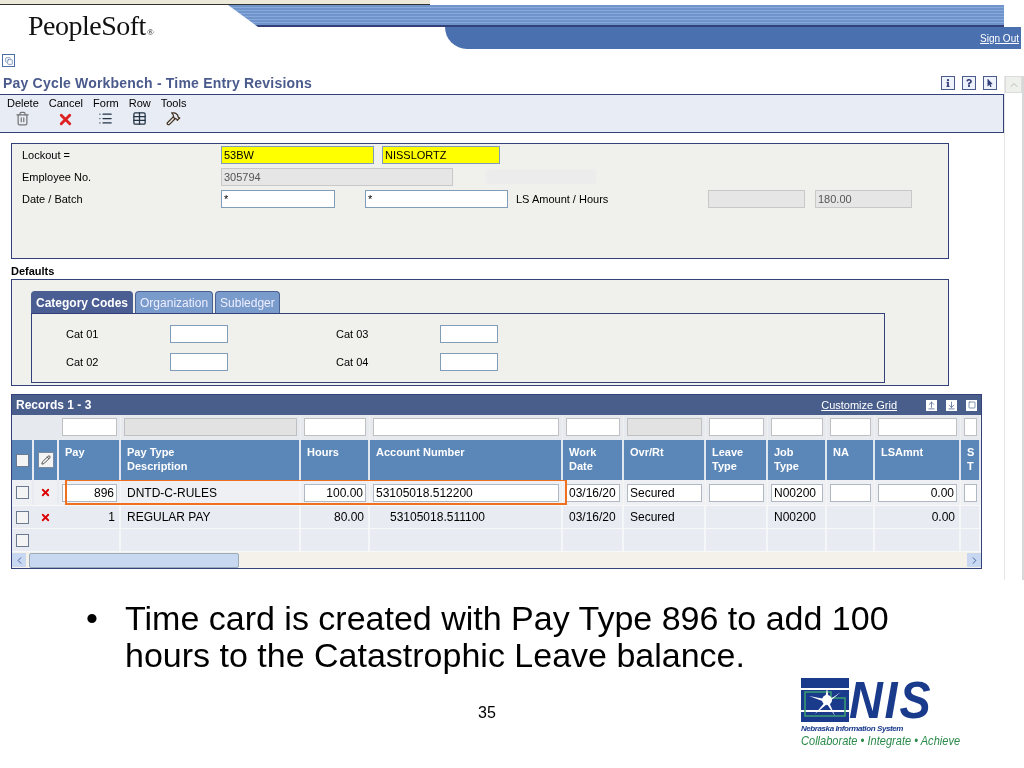 The height and width of the screenshot is (768, 1024). What do you see at coordinates (1014, 328) in the screenshot?
I see `vertical-scrollbar` at bounding box center [1014, 328].